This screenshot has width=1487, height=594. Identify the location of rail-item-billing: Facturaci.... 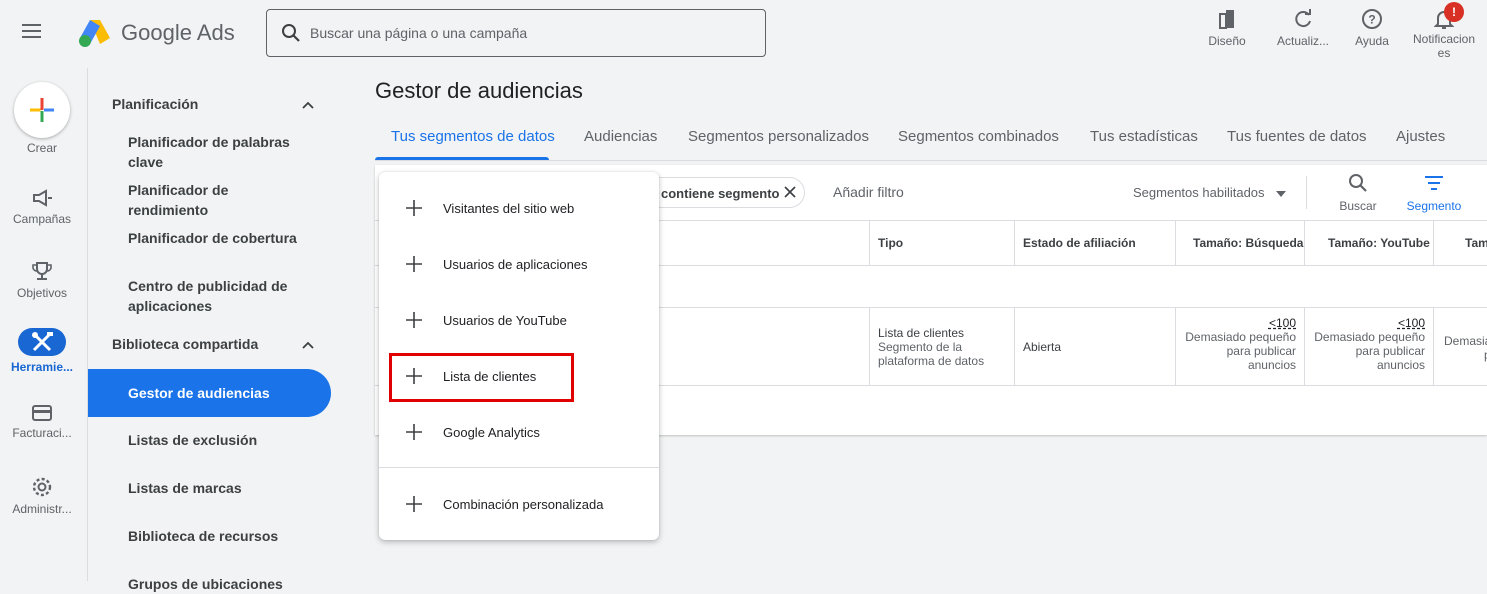
(42, 422).